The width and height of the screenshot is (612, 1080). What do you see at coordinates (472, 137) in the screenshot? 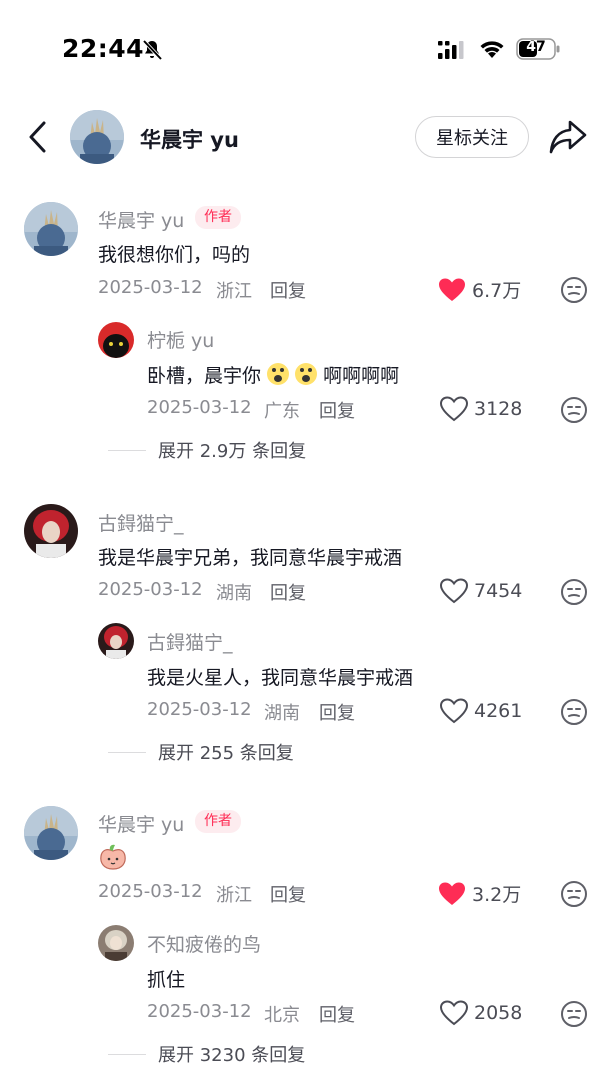
I see `star-follow-button: 星标关注` at bounding box center [472, 137].